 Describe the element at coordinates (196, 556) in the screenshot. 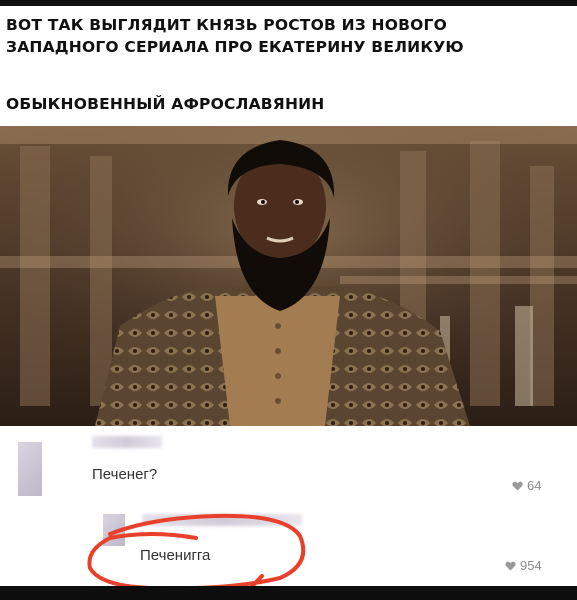

I see `highlight-circle` at that location.